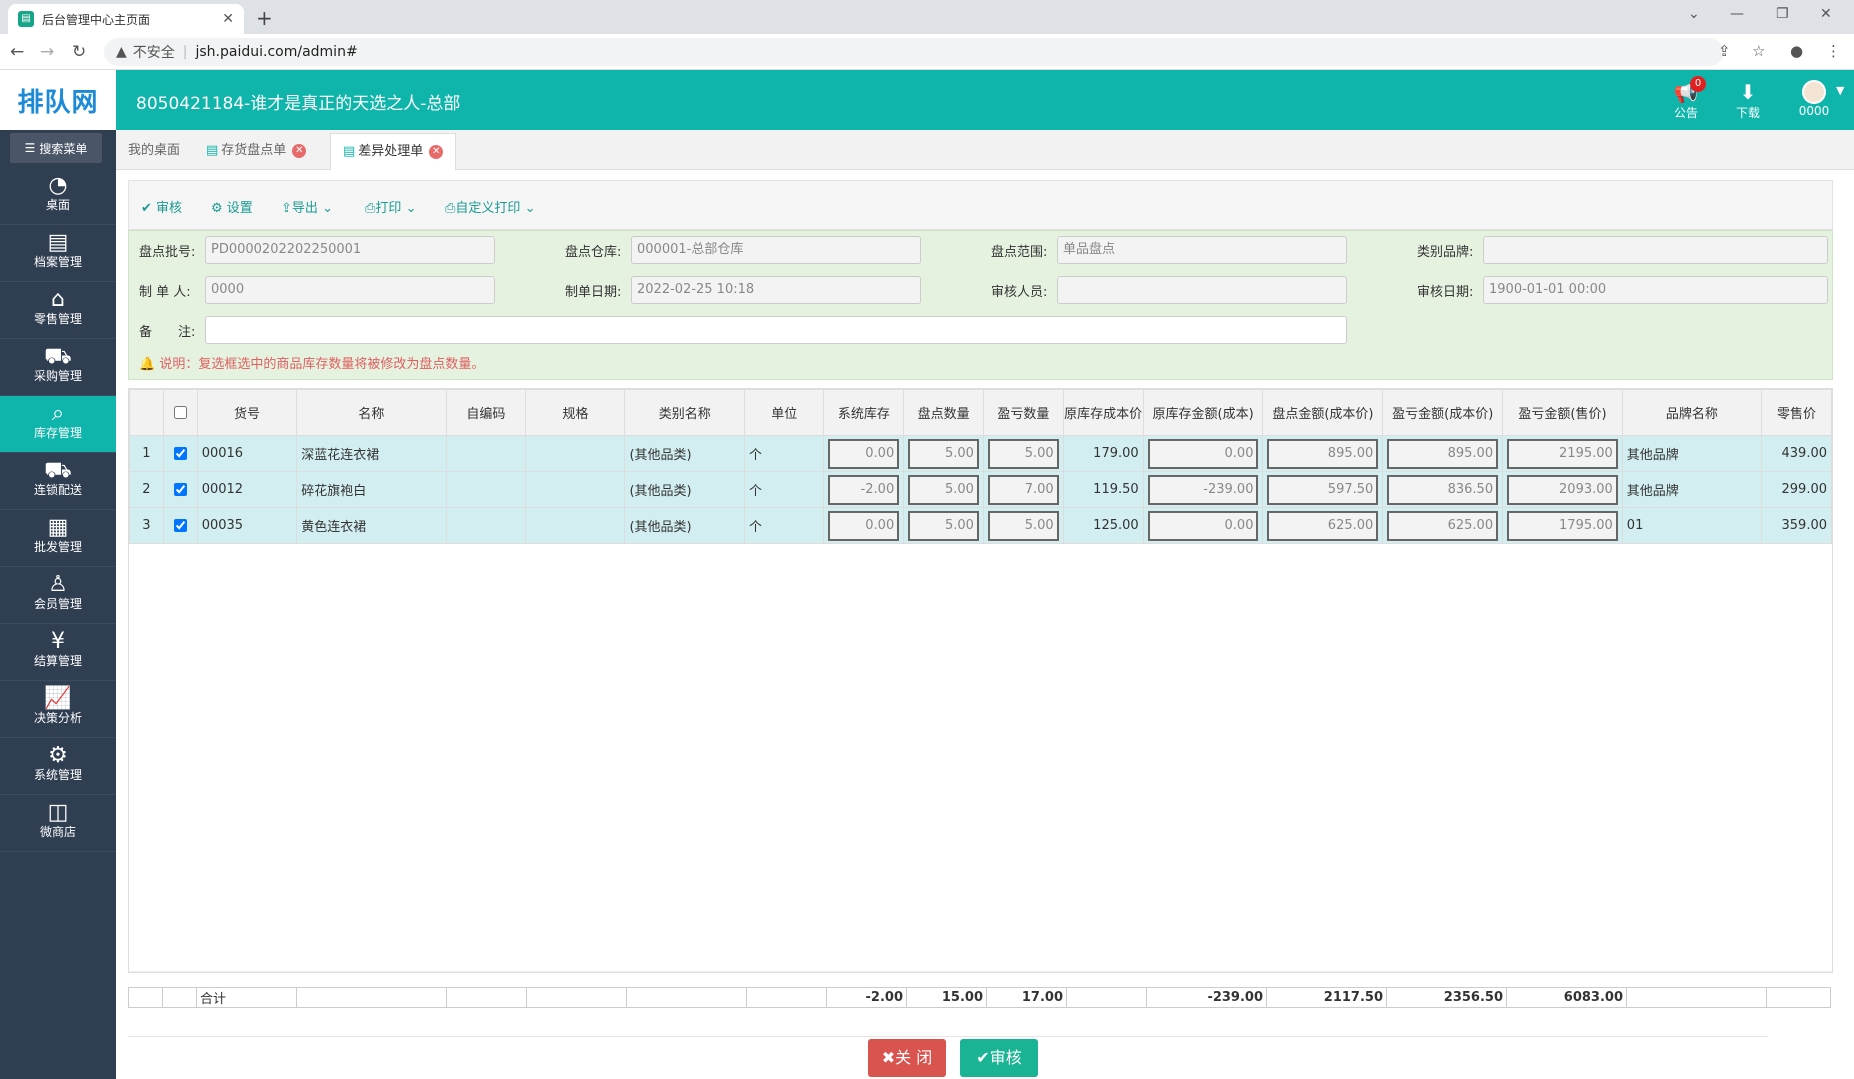  I want to click on browser-tab: ▤ 后台管理中心主页面 ✕, so click(126, 19).